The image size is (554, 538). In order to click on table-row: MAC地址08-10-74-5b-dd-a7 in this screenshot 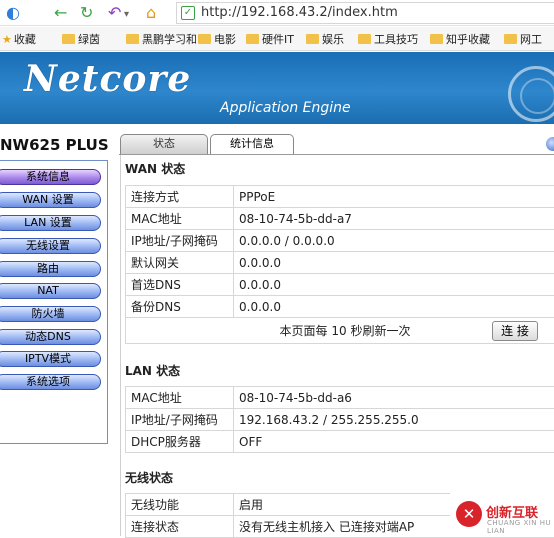, I will do `click(340, 219)`.